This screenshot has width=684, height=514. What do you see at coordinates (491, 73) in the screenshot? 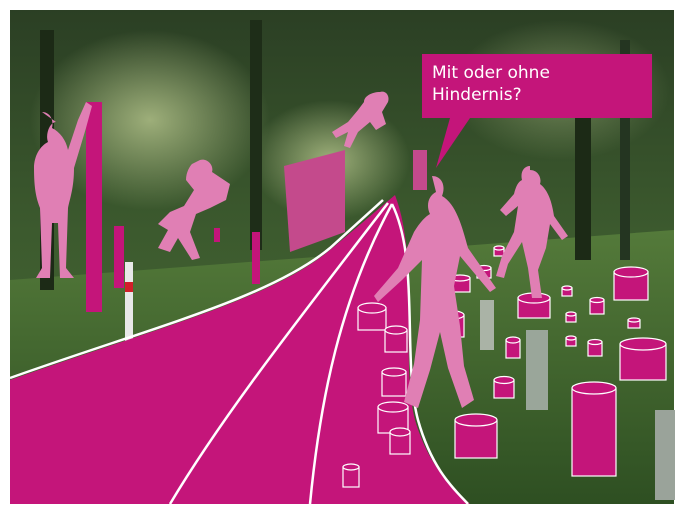
I see `speech-bubble-line-1: Mit oder ohne` at bounding box center [491, 73].